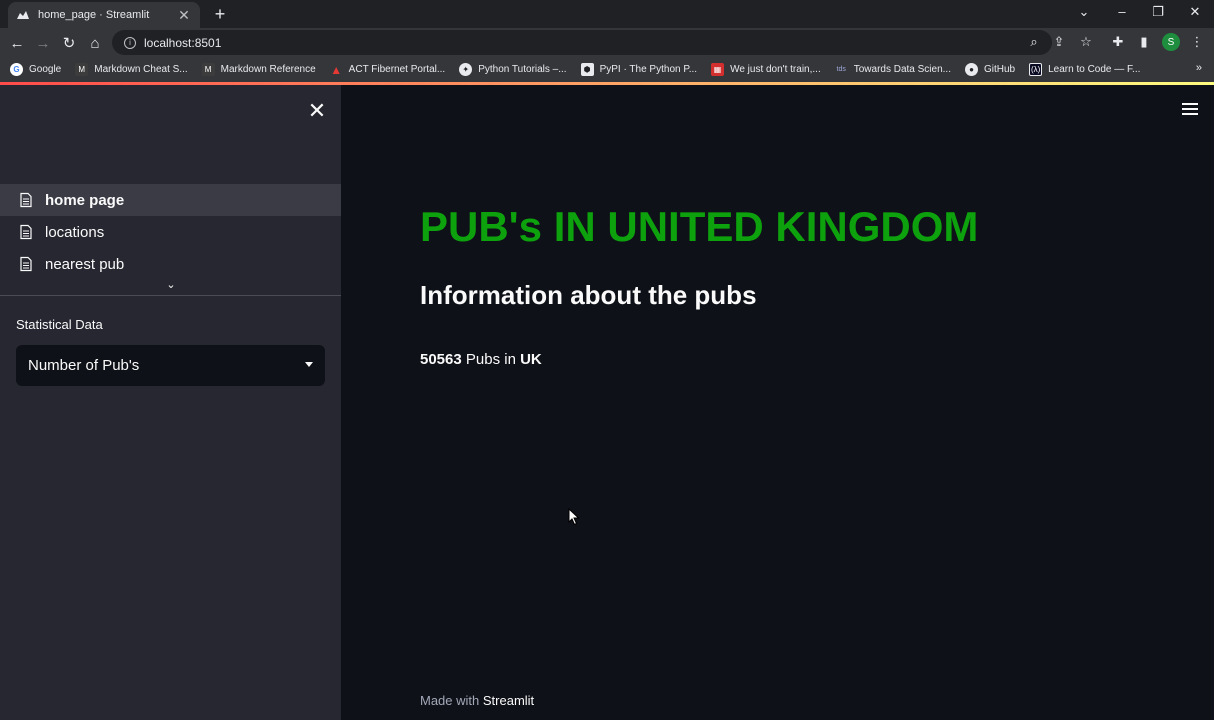  What do you see at coordinates (582, 42) in the screenshot?
I see `address-bar: i localhost:8501` at bounding box center [582, 42].